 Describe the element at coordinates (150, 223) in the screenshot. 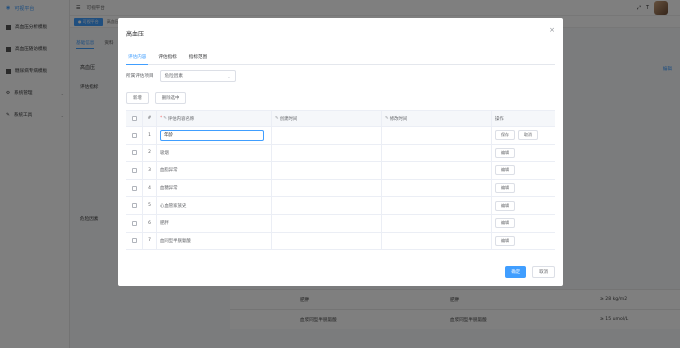

I see `row-index: 6` at that location.